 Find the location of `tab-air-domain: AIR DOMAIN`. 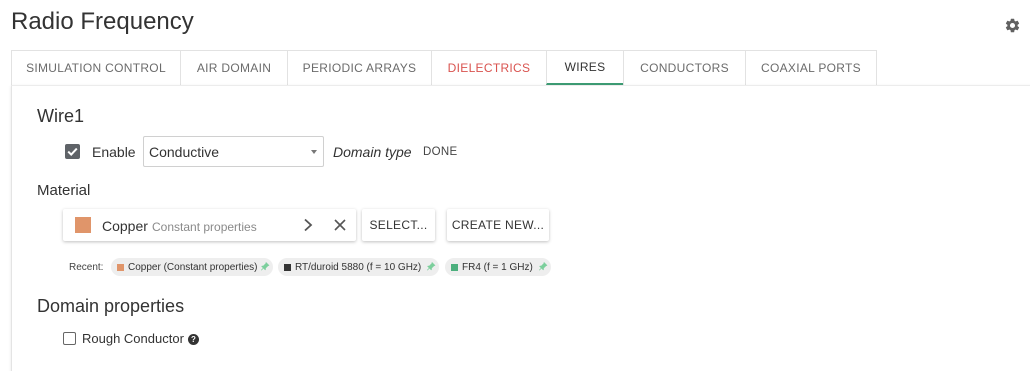

tab-air-domain: AIR DOMAIN is located at coordinates (234, 67).